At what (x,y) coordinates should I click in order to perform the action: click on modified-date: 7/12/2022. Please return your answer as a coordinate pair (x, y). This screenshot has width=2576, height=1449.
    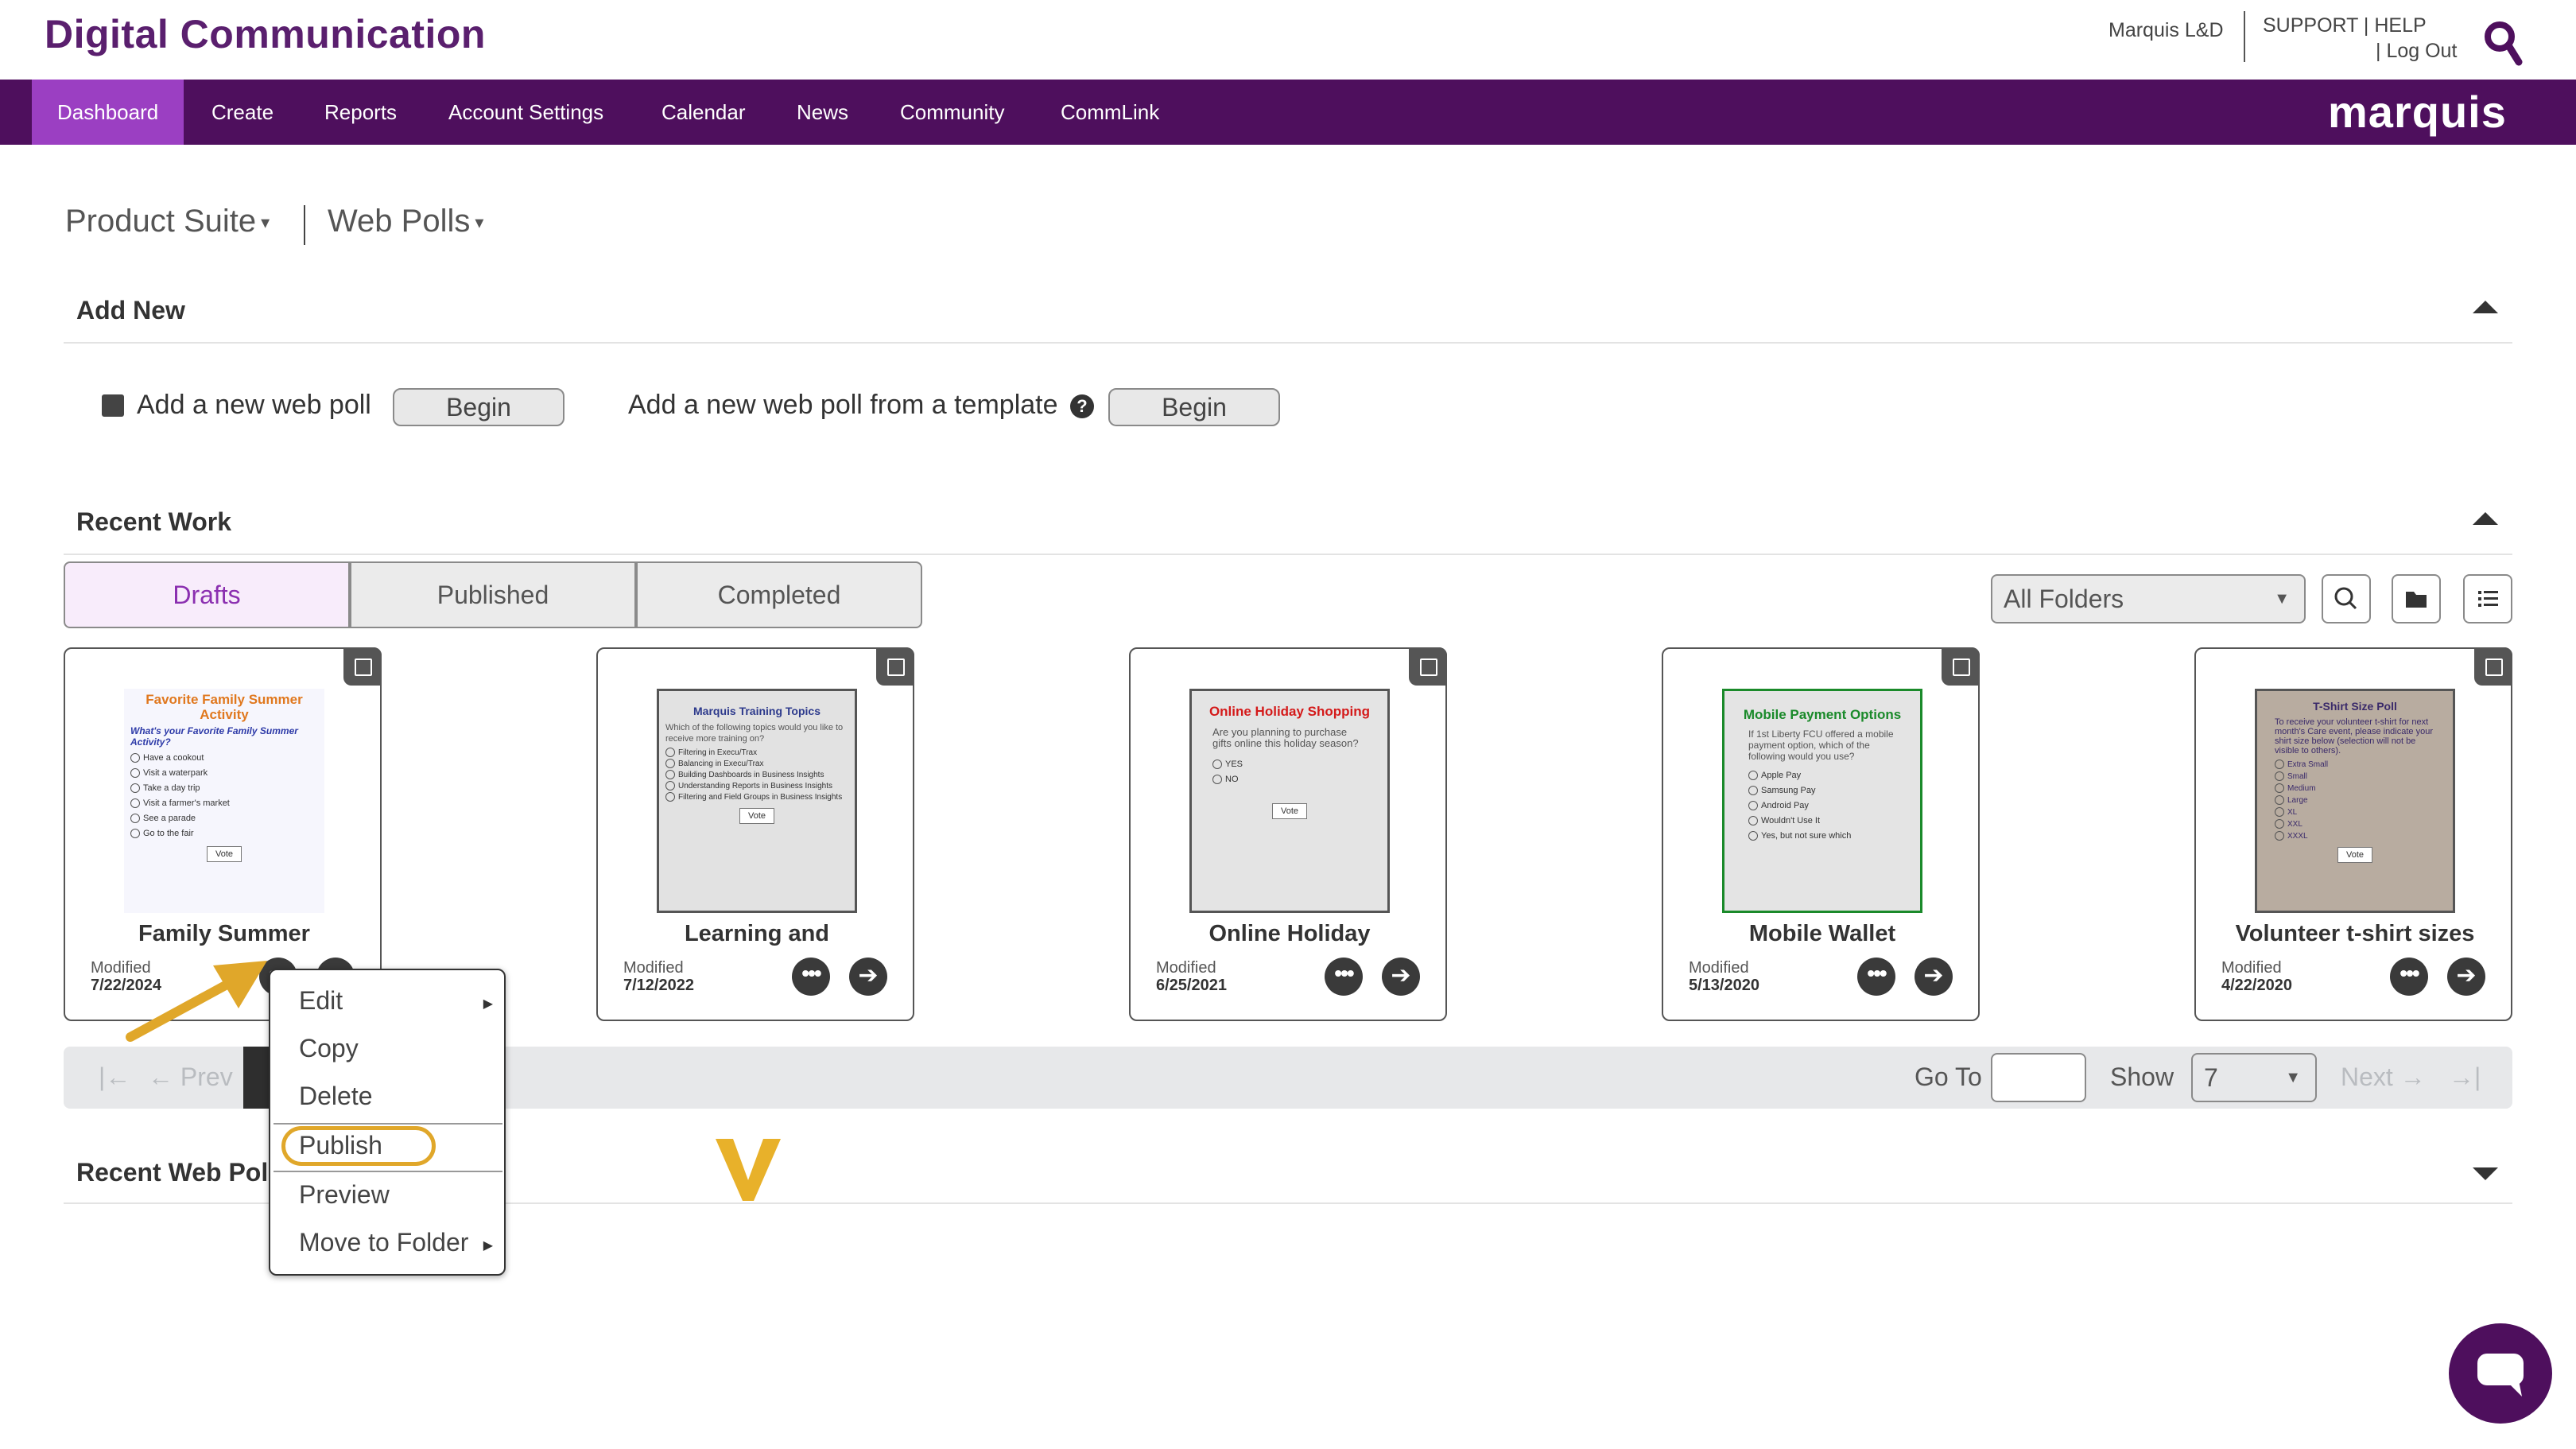
    Looking at the image, I should click on (659, 985).